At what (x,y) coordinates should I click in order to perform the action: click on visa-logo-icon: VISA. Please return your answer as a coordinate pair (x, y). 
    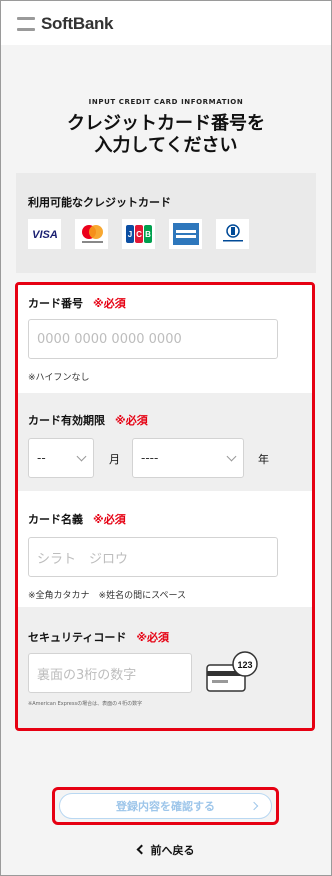
    Looking at the image, I should click on (44, 234).